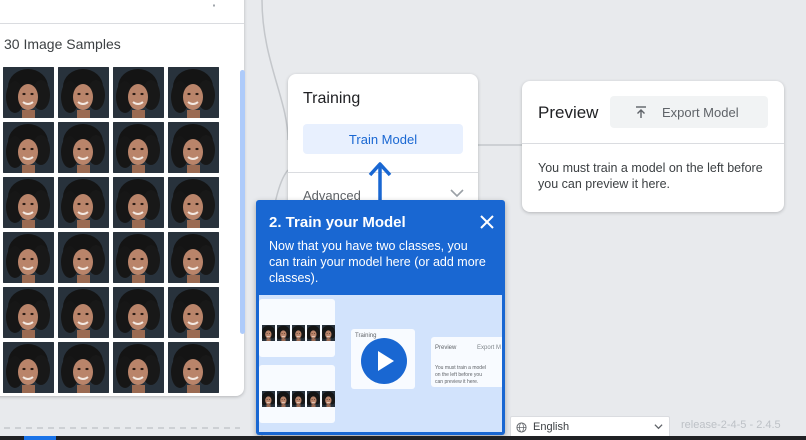 The width and height of the screenshot is (806, 440). I want to click on taskbar-strip, so click(403, 438).